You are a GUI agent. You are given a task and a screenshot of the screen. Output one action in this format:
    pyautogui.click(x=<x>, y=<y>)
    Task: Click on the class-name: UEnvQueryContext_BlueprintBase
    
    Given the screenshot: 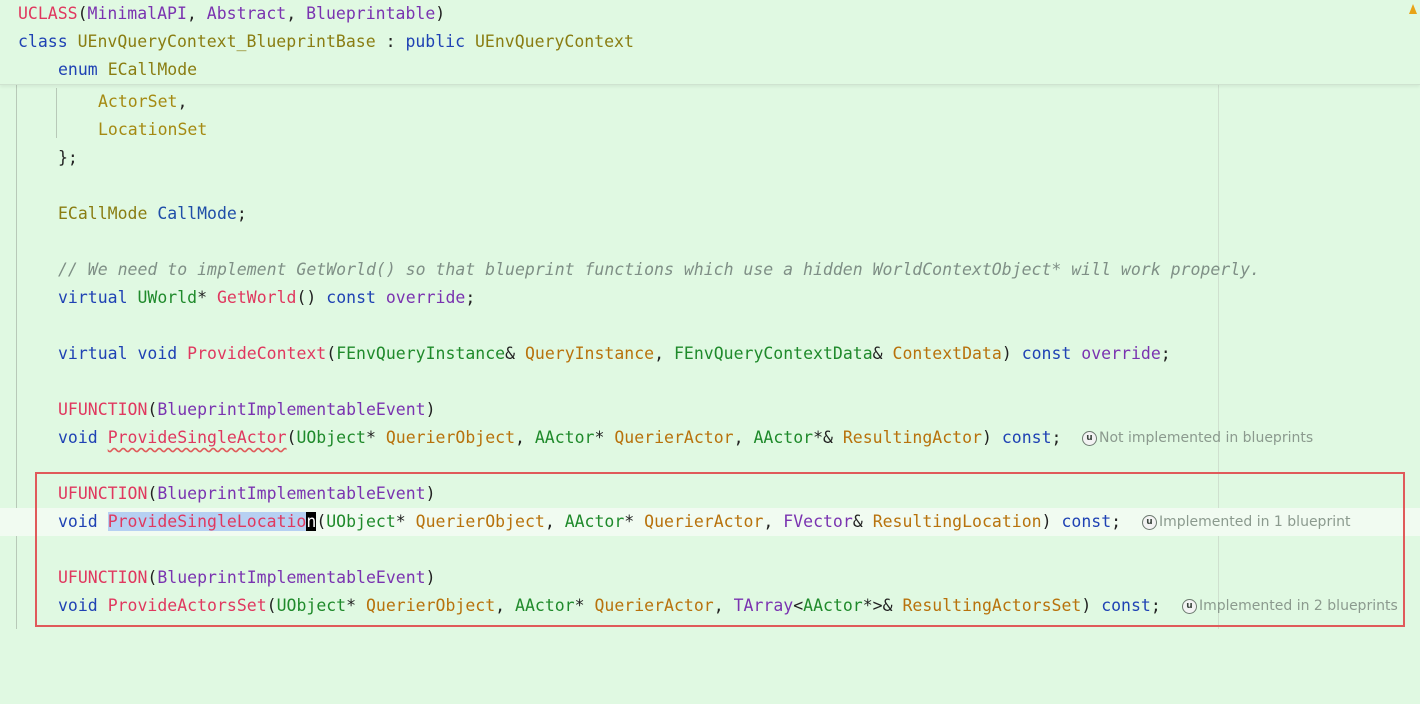 What is the action you would take?
    pyautogui.click(x=226, y=41)
    